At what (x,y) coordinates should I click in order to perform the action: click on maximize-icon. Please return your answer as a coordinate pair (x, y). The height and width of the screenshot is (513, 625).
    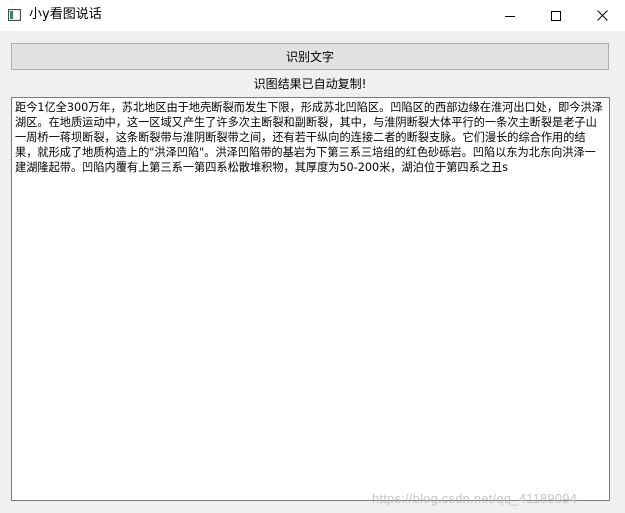
    Looking at the image, I should click on (556, 15).